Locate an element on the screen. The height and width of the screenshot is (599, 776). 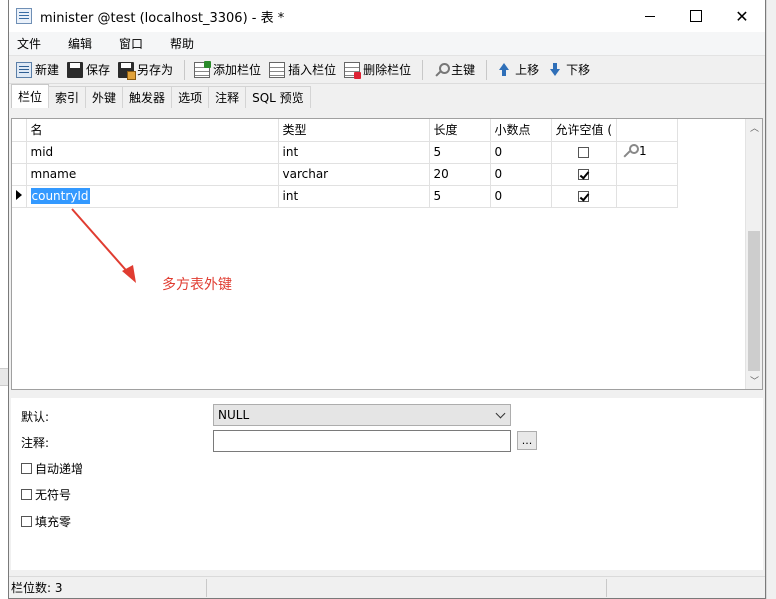
auto-increment-label: 自动递增 is located at coordinates (59, 469).